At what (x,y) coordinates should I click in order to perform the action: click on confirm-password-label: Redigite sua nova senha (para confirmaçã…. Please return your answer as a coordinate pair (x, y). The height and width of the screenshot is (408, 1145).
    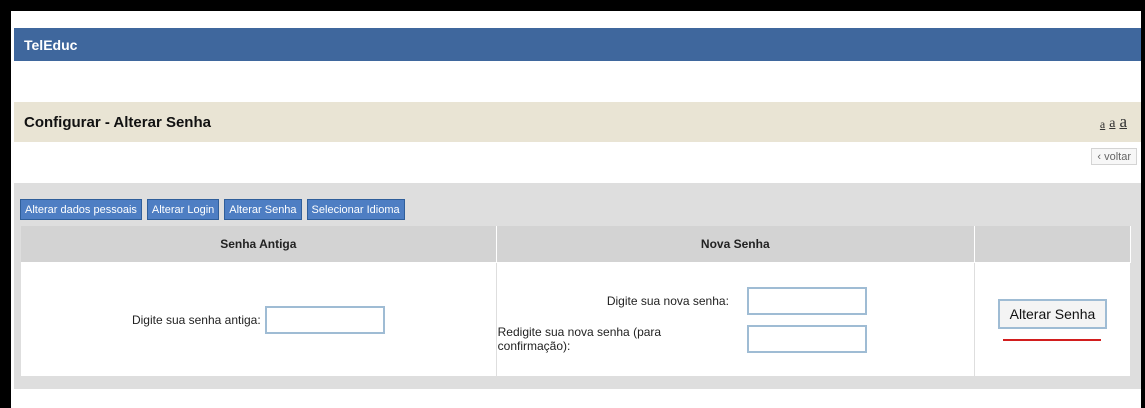
    Looking at the image, I should click on (579, 338).